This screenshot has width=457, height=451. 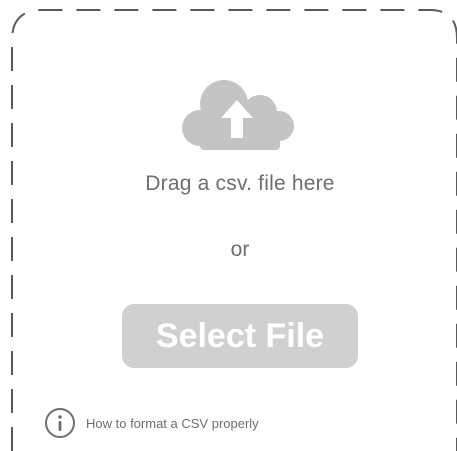 I want to click on help-link-text: How to format a CSV properly, so click(x=172, y=423).